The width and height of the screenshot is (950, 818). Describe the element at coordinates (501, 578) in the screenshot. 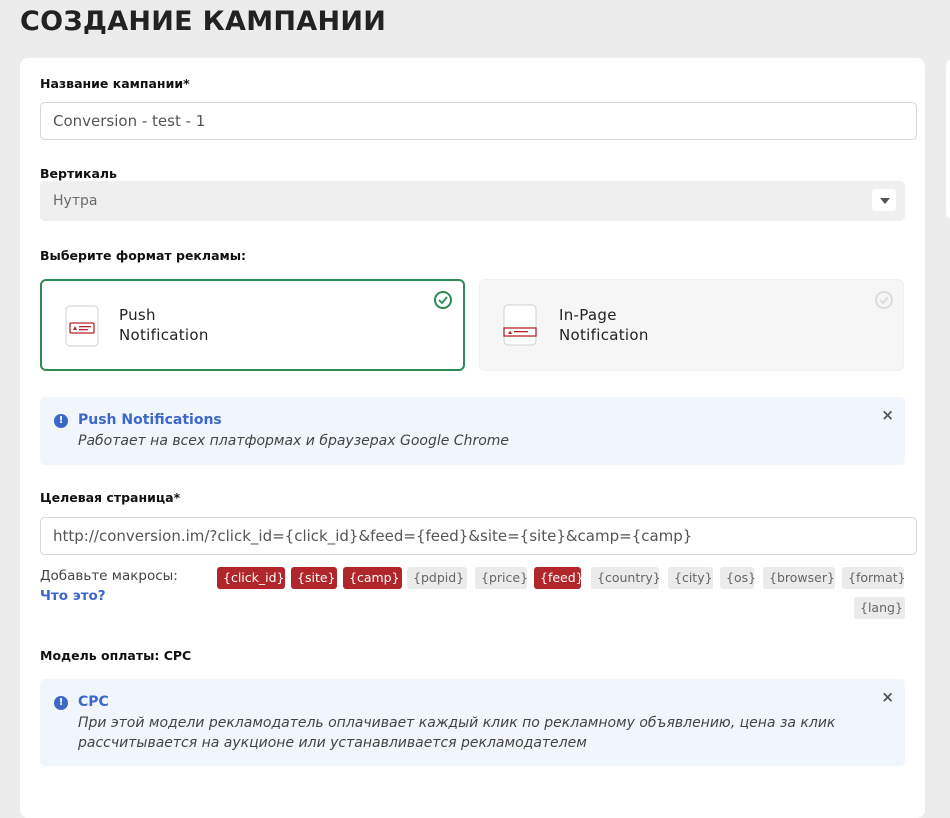

I see `macro-chip: {price}` at that location.